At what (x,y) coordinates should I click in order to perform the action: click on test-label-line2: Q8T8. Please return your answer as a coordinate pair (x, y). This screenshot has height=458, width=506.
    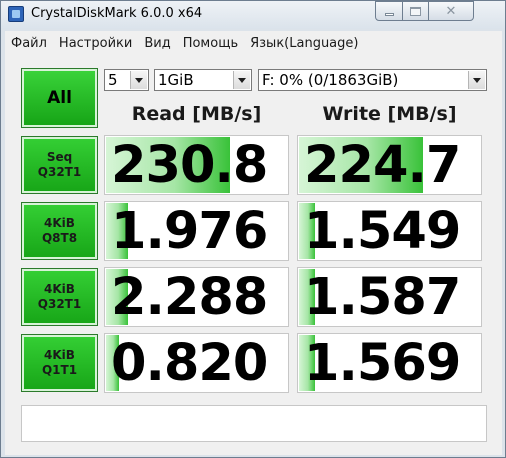
    Looking at the image, I should click on (59, 238).